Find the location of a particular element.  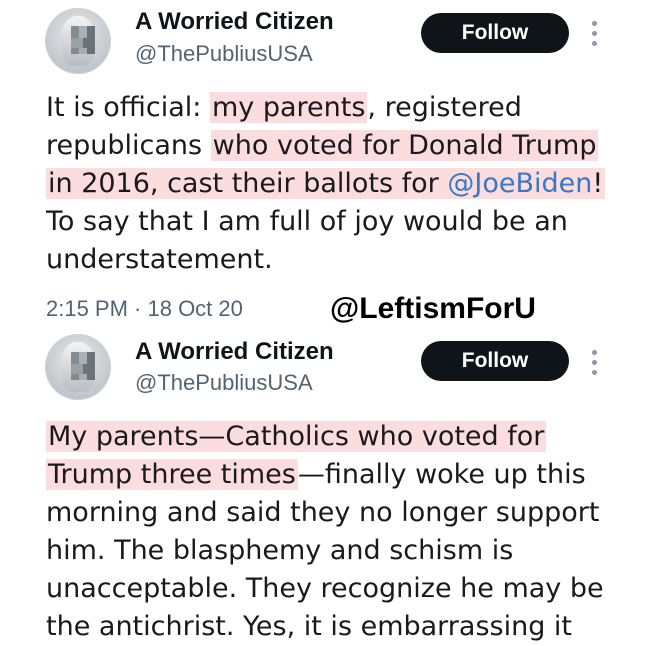

watermark: @LeftismForU is located at coordinates (433, 308).